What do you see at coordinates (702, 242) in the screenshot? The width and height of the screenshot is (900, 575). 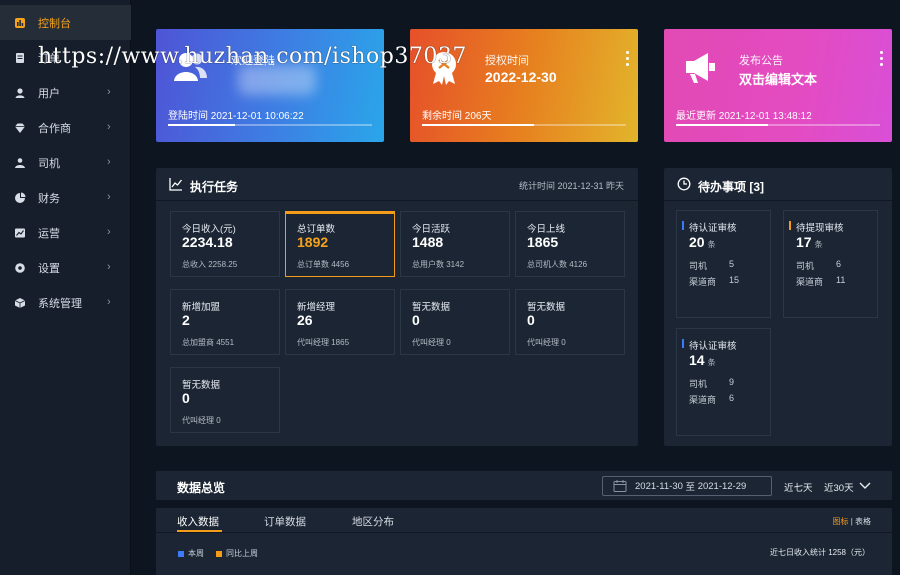 I see `todo-count-value: 20 条` at bounding box center [702, 242].